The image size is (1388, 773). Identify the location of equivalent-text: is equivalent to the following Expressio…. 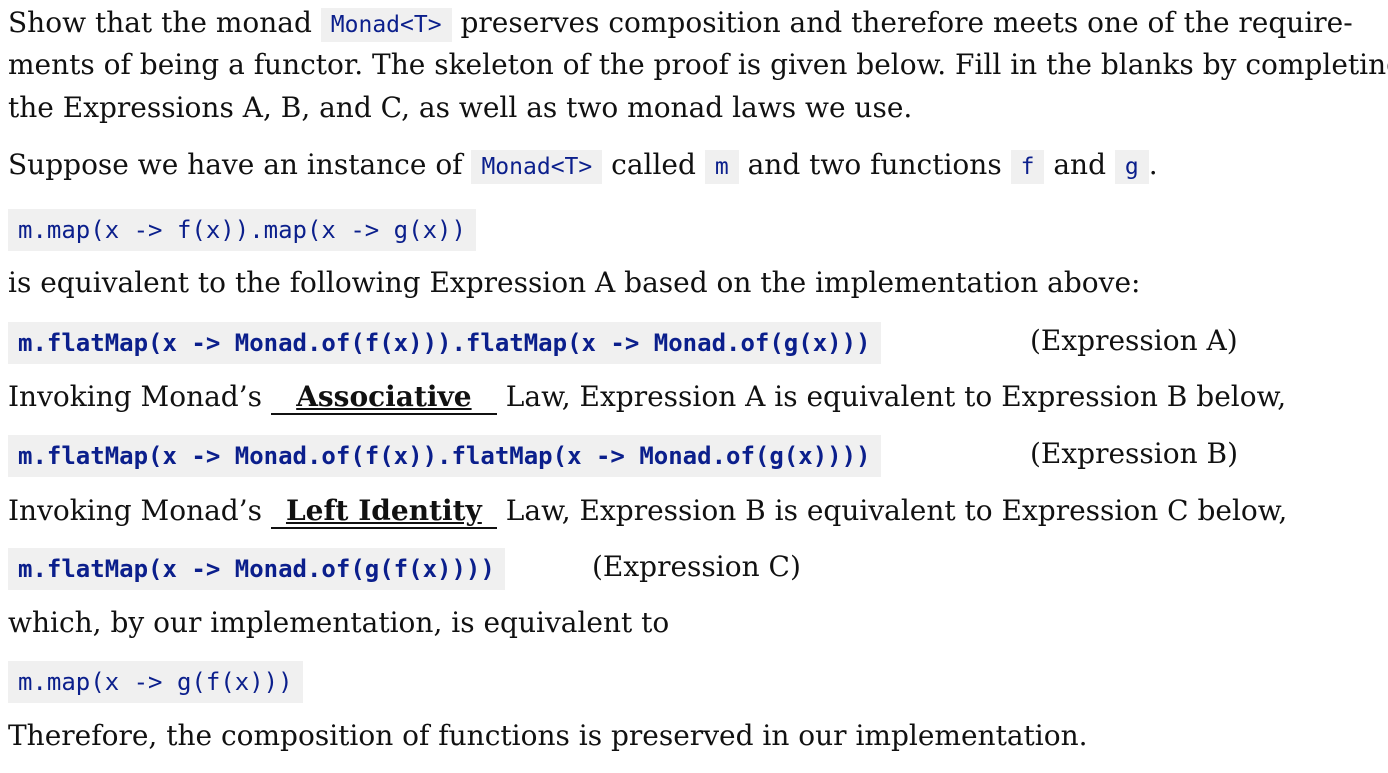
(574, 282).